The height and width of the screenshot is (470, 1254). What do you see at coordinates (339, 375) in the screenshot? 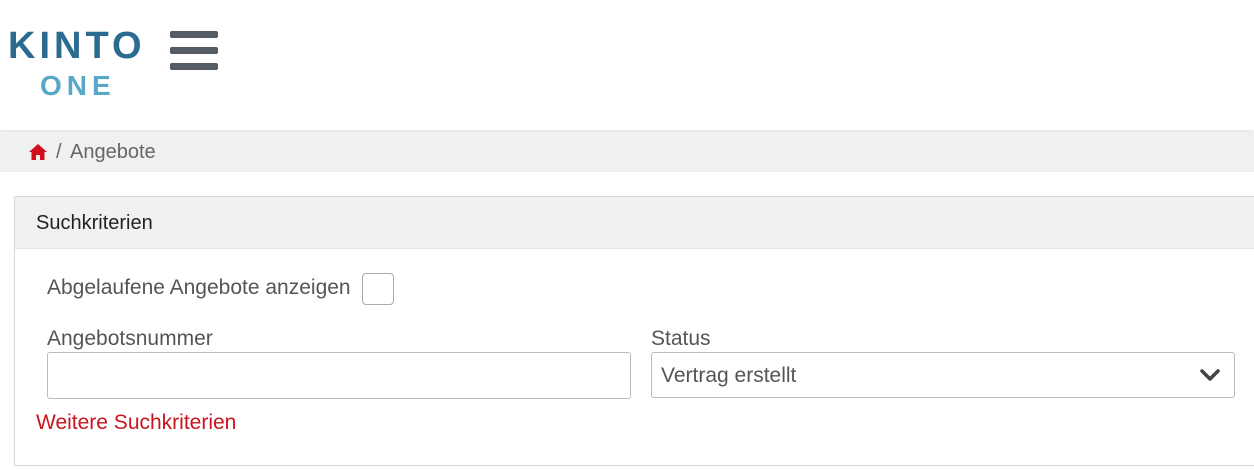
I see `offer-number-input` at bounding box center [339, 375].